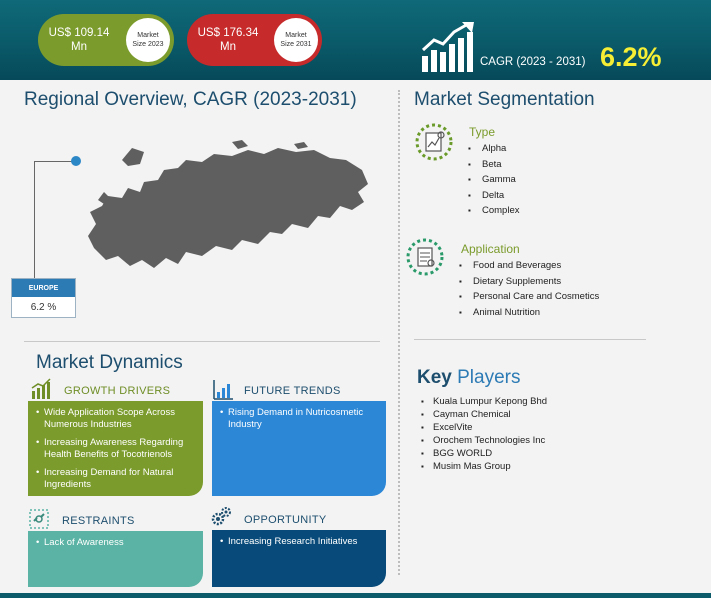 The width and height of the screenshot is (711, 598). I want to click on key-players-title-rest: Players, so click(486, 377).